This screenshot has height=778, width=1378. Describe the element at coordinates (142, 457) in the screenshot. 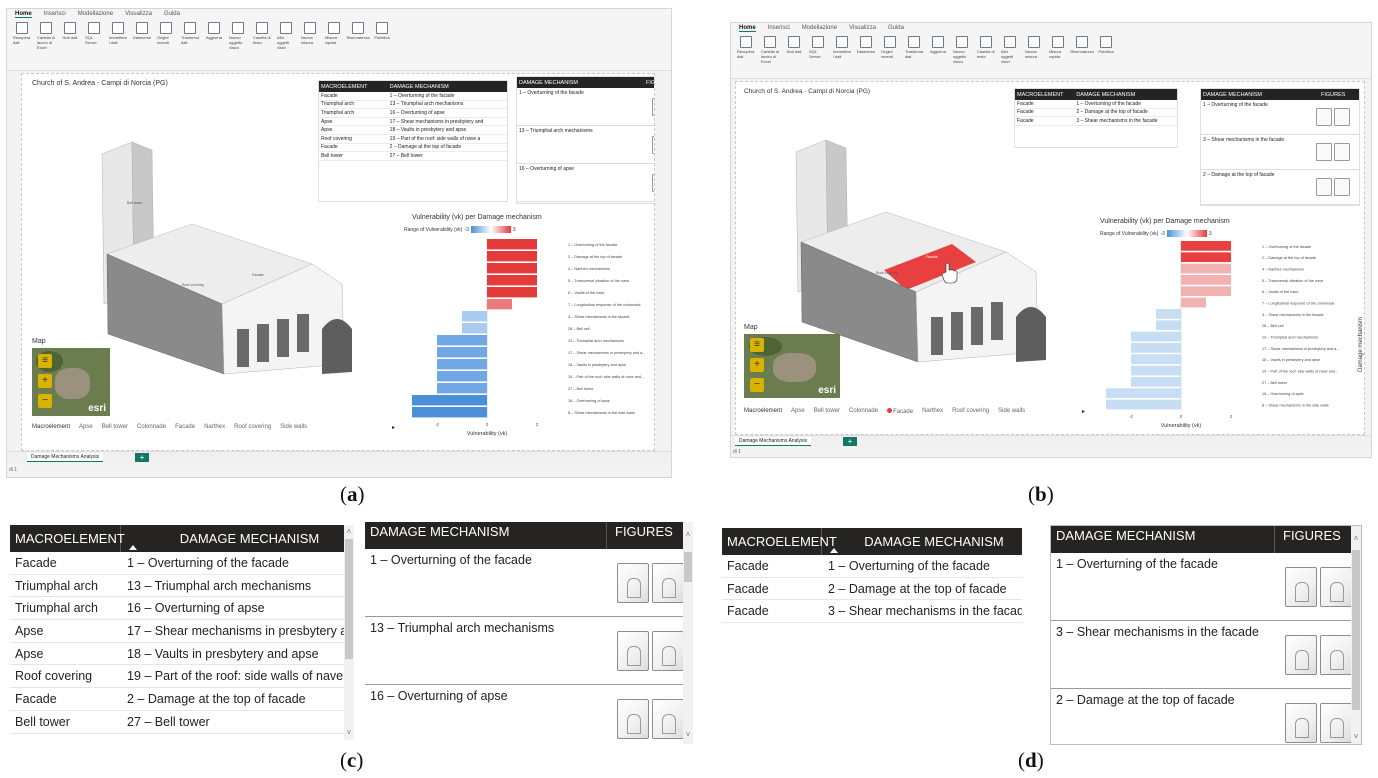

I see `add-sheet-button: +` at that location.